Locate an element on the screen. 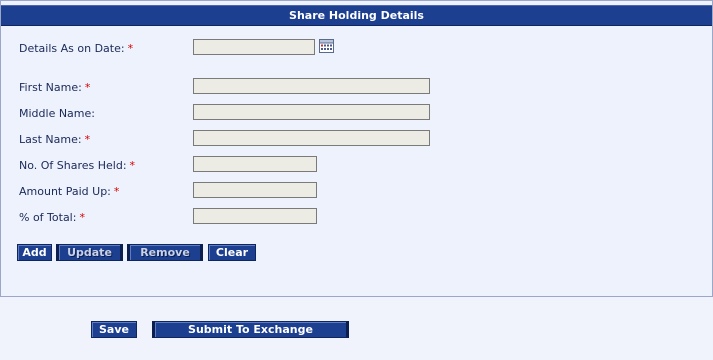 The image size is (713, 360). amount-paid-field is located at coordinates (255, 190).